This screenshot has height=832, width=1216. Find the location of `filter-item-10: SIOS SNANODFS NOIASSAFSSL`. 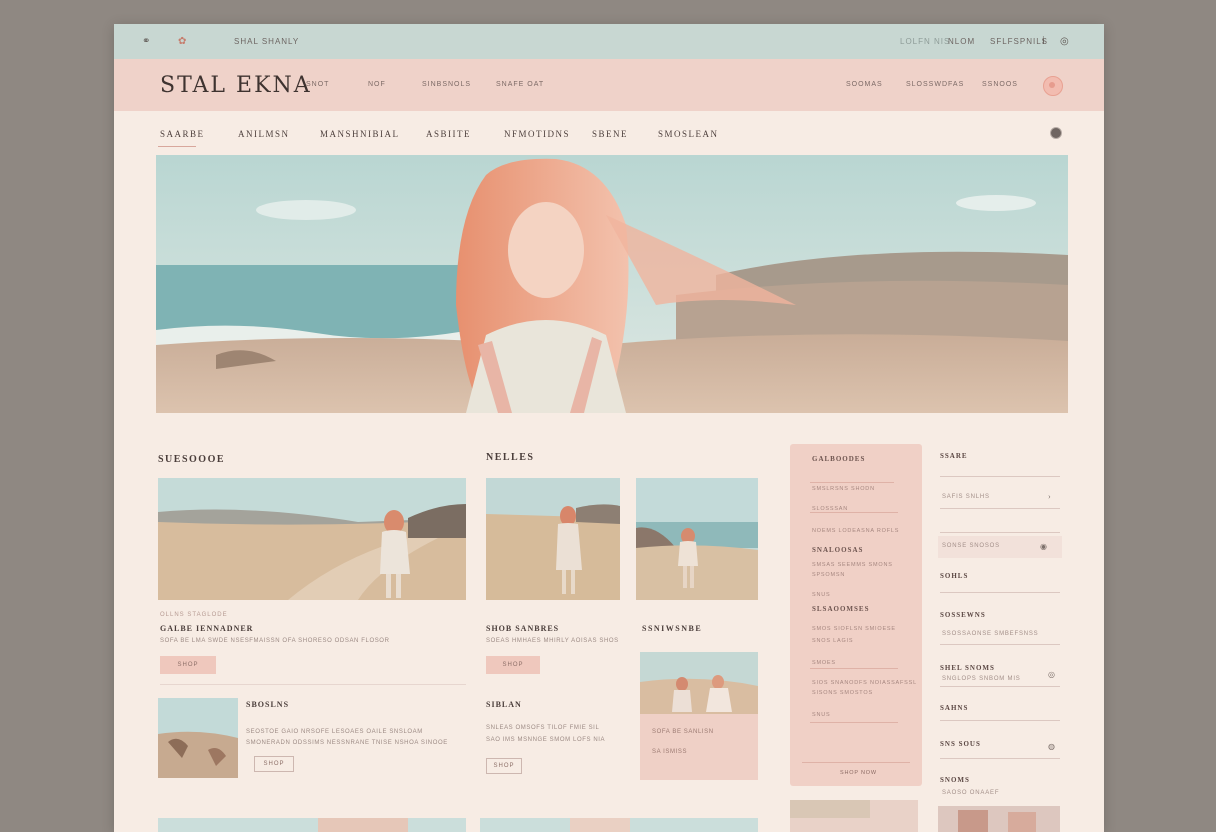

filter-item-10: SIOS SNANODFS NOIASSAFSSL is located at coordinates (864, 683).